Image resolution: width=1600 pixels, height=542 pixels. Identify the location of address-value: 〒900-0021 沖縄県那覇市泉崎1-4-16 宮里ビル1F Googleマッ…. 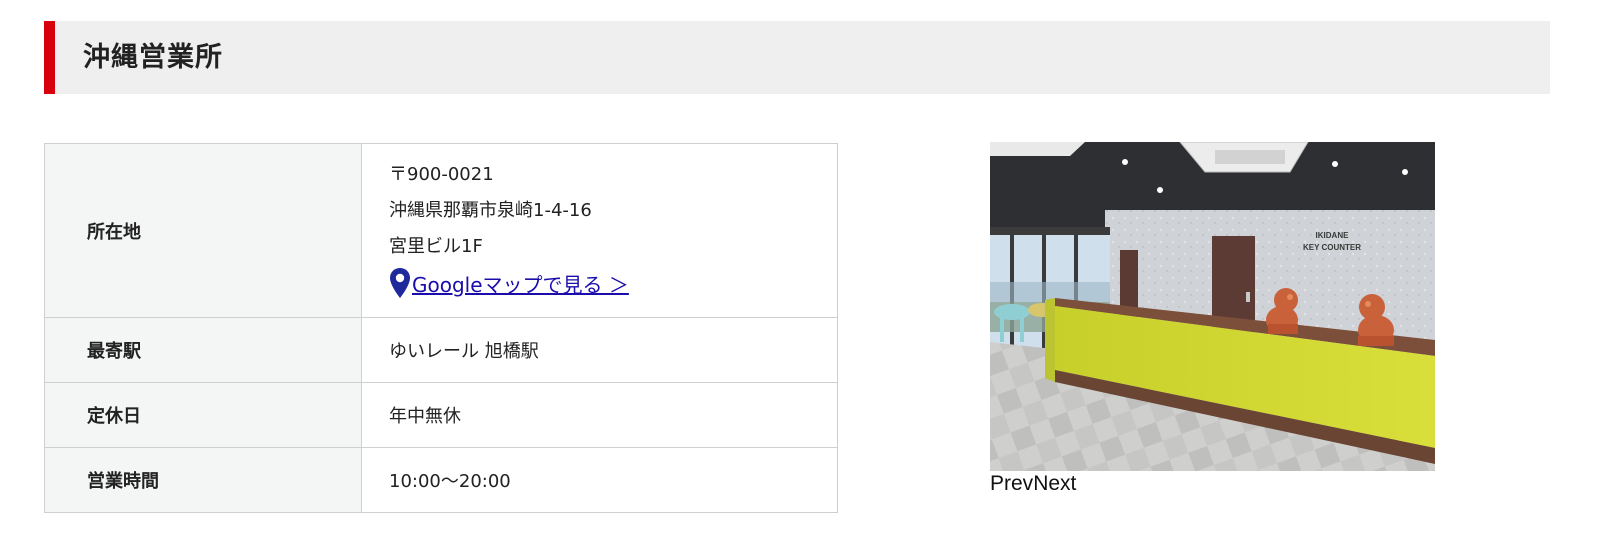
(599, 230).